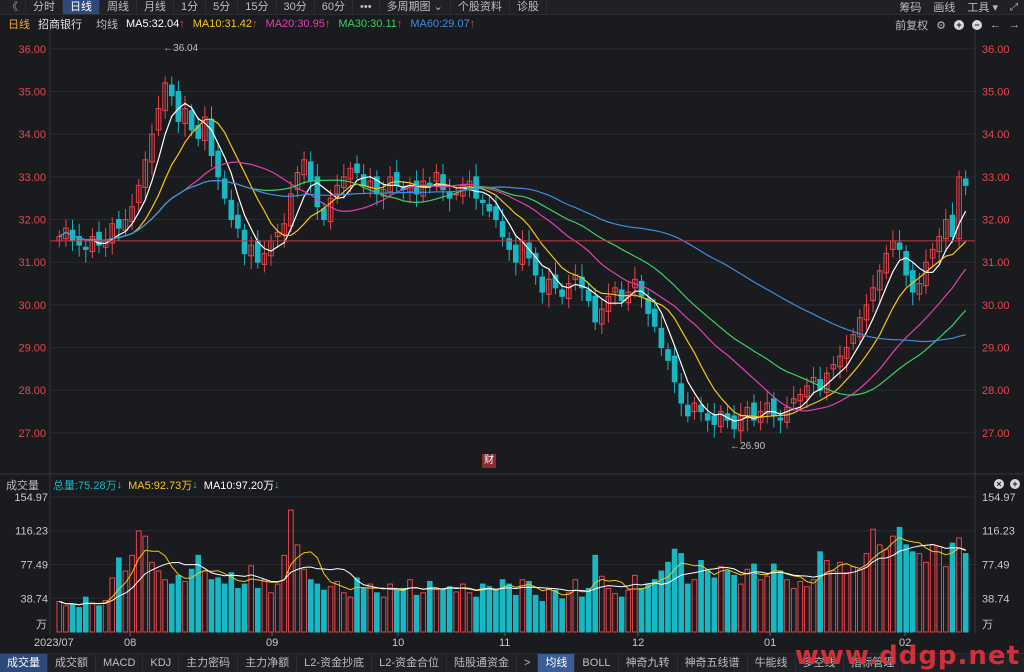 The image size is (1024, 672). What do you see at coordinates (504, 643) in the screenshot?
I see `date-tick-label: 11` at bounding box center [504, 643].